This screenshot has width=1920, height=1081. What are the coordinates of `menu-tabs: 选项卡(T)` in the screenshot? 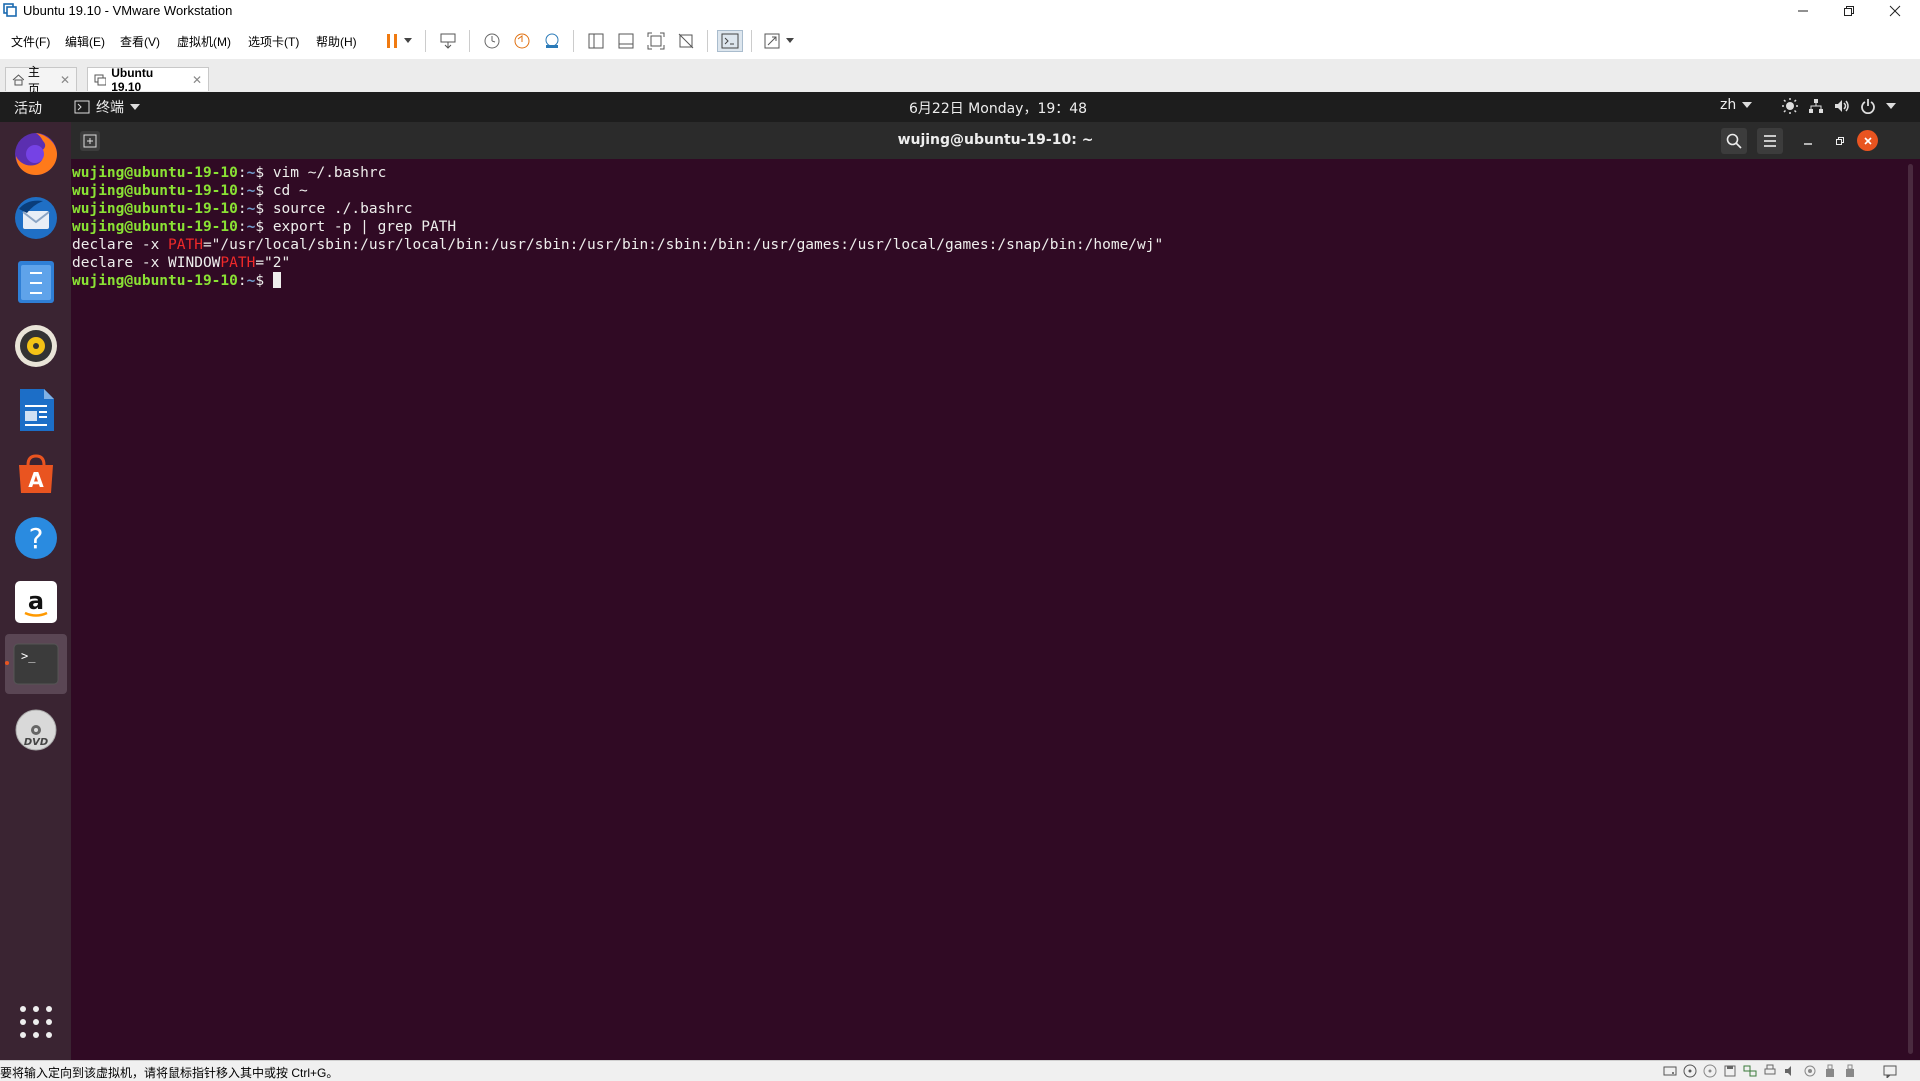 It's located at (273, 41).